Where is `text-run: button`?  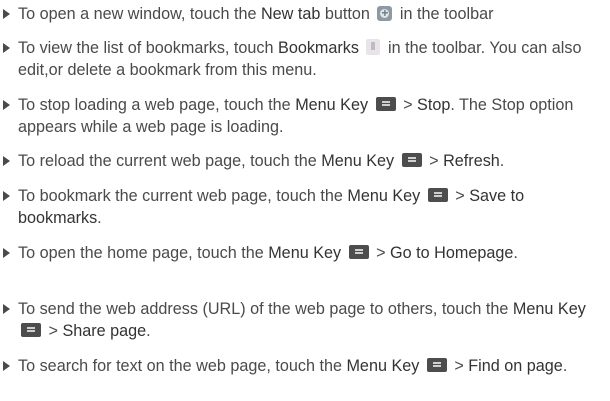 text-run: button is located at coordinates (347, 14).